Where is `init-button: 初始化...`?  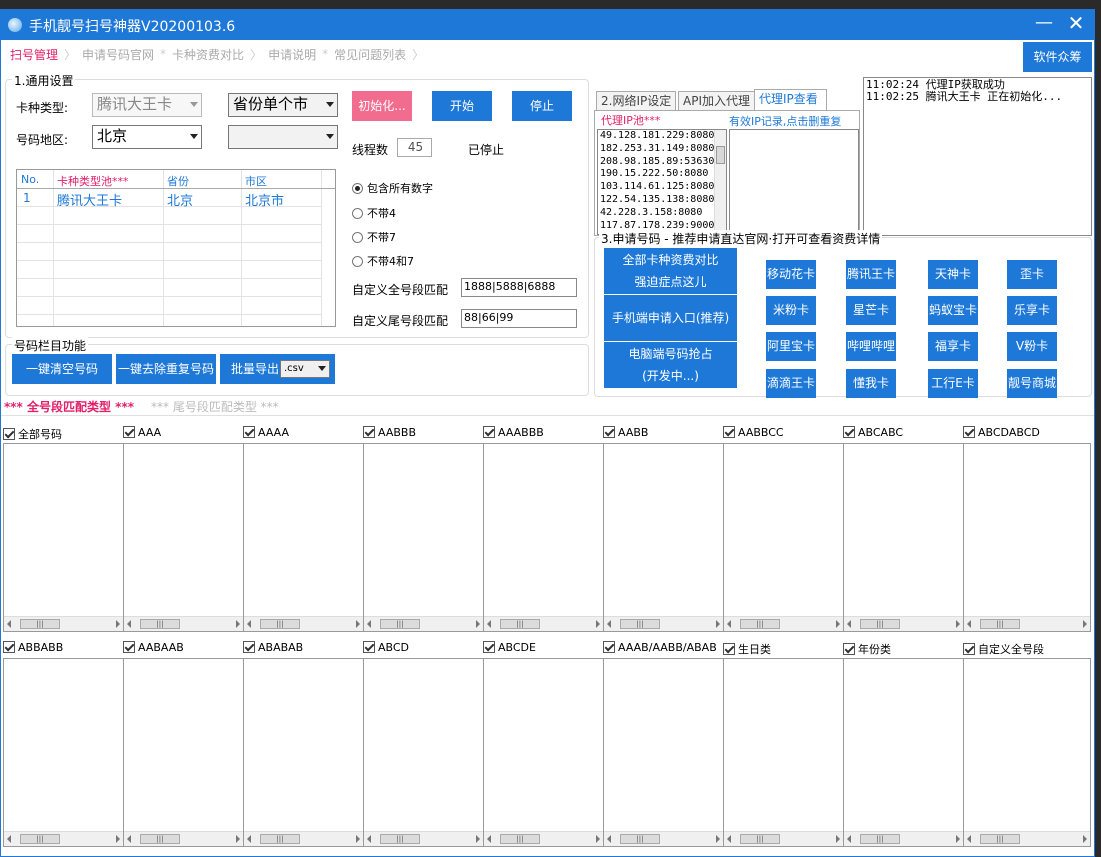 init-button: 初始化... is located at coordinates (382, 106).